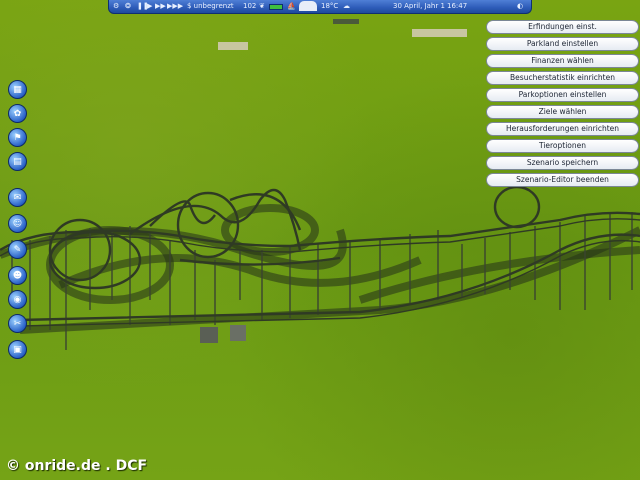  Describe the element at coordinates (17, 275) in the screenshot. I see `staff-icon: ☻` at that location.